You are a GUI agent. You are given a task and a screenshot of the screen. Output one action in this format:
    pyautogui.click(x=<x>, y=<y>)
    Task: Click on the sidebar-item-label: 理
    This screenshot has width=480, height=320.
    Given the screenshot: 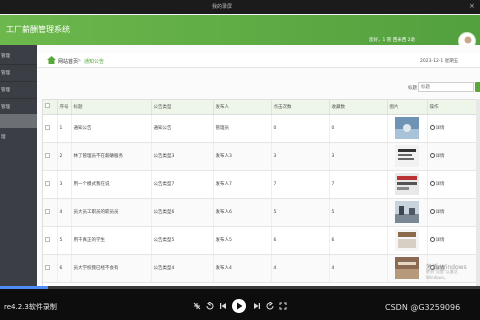 What is the action you would take?
    pyautogui.click(x=3, y=137)
    